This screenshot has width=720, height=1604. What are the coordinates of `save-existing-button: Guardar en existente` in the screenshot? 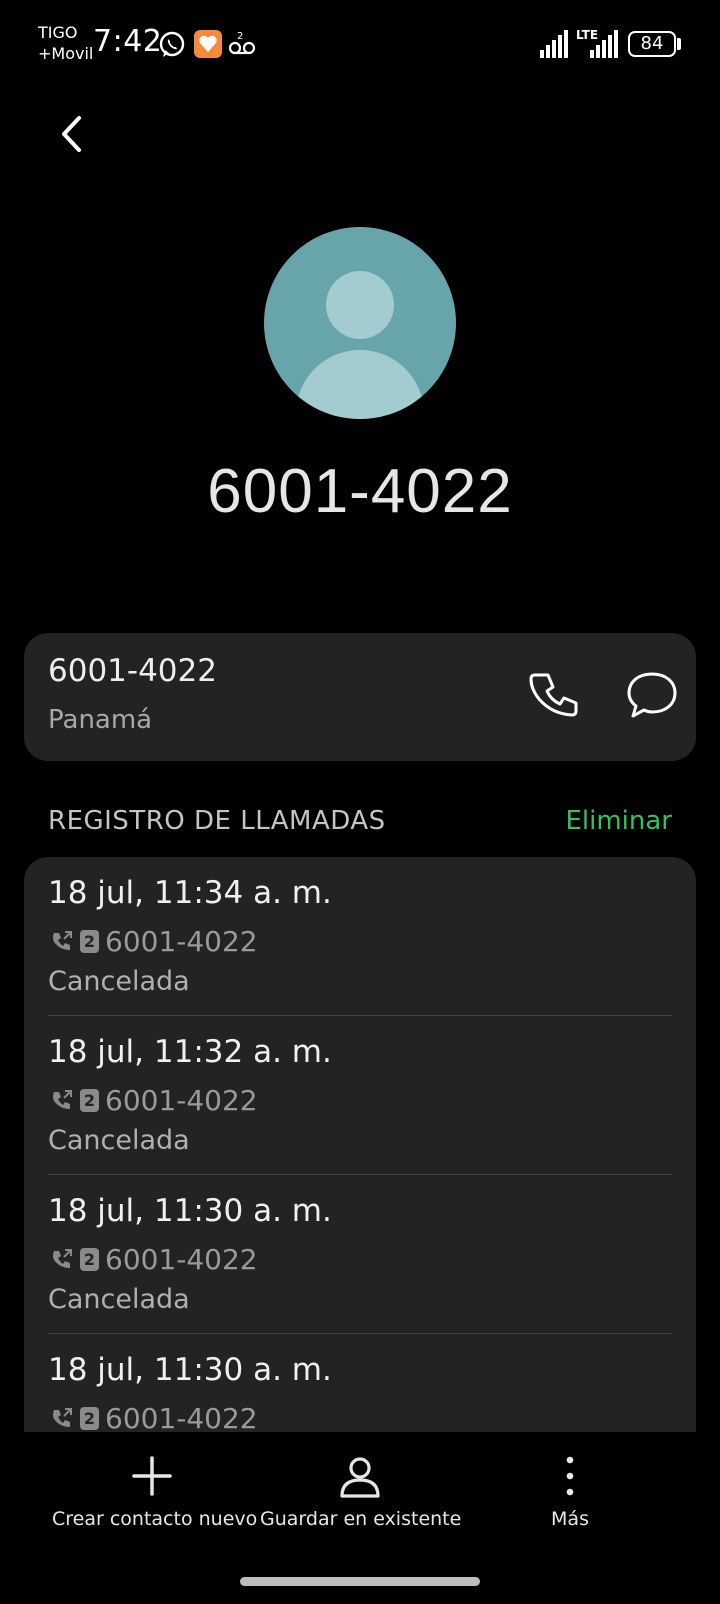 It's located at (361, 1492).